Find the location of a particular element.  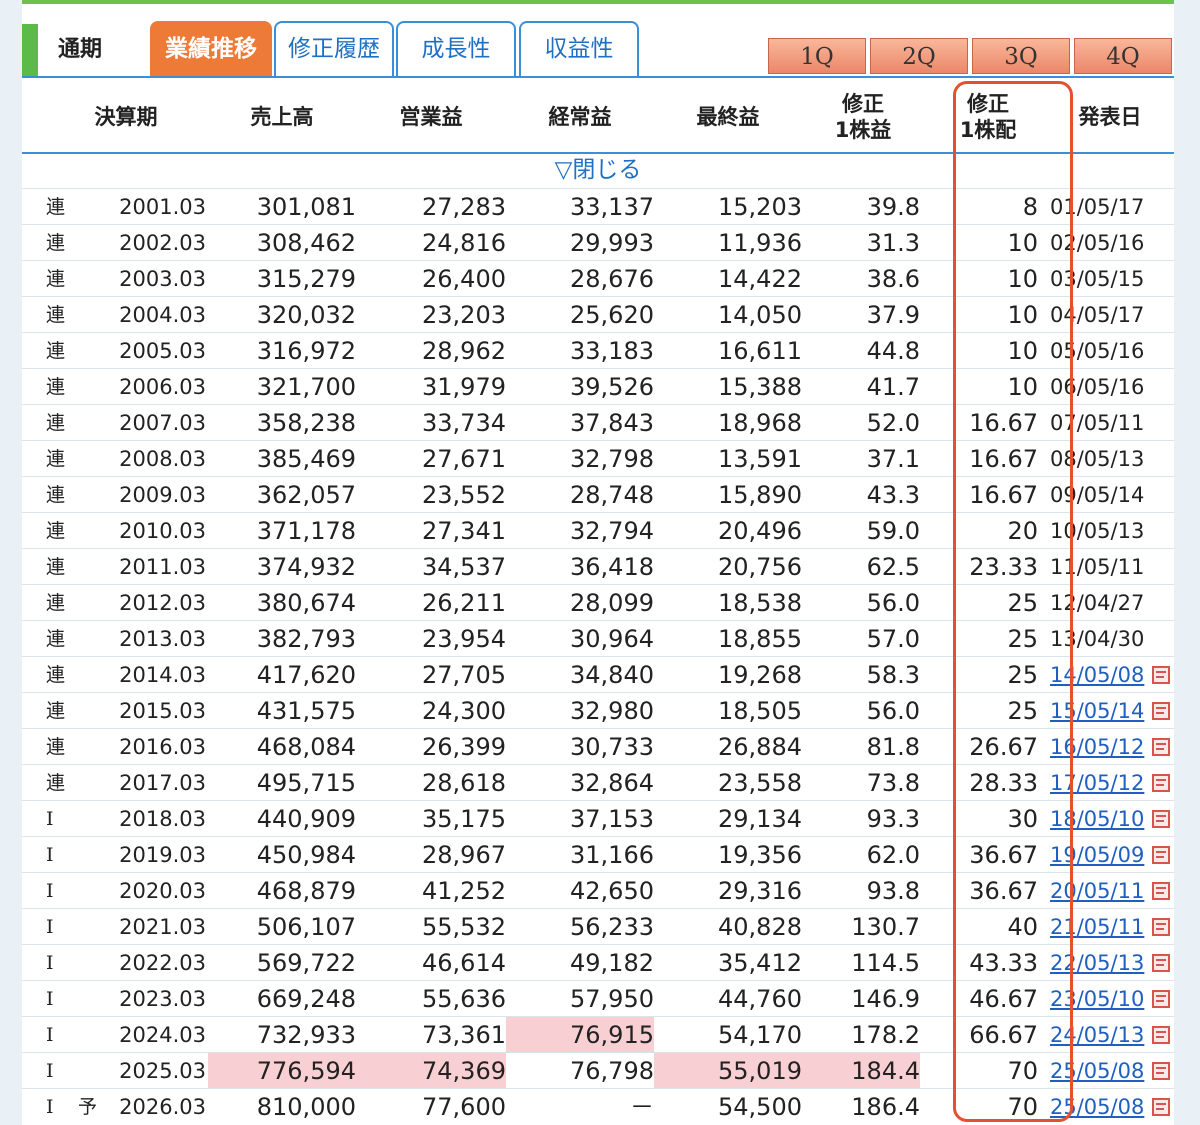

announce-date-link: 20/05/11 is located at coordinates (1101, 890).